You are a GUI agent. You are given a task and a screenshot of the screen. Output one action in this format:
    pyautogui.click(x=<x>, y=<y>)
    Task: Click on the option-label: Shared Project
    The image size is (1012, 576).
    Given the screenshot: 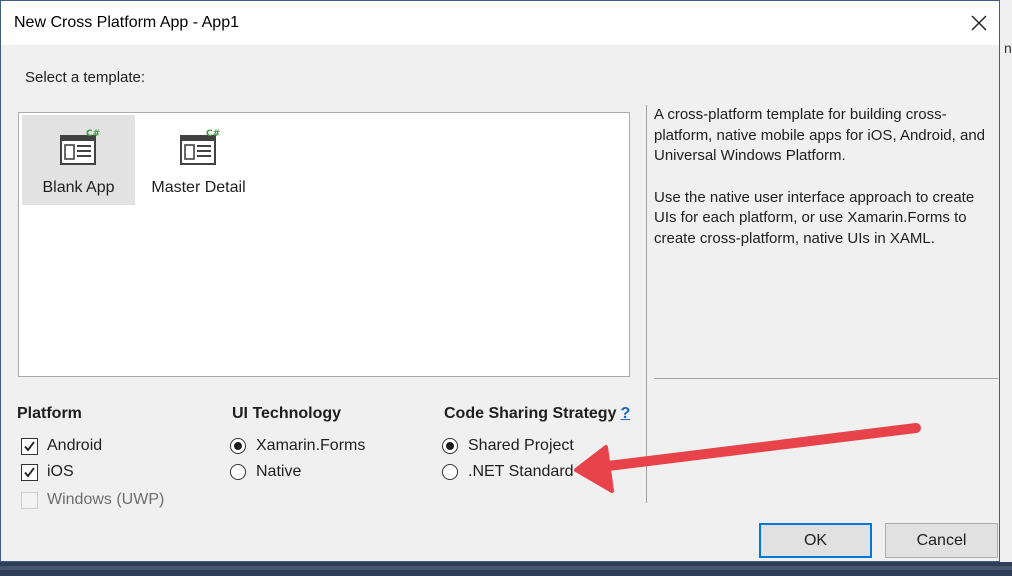 What is the action you would take?
    pyautogui.click(x=521, y=445)
    